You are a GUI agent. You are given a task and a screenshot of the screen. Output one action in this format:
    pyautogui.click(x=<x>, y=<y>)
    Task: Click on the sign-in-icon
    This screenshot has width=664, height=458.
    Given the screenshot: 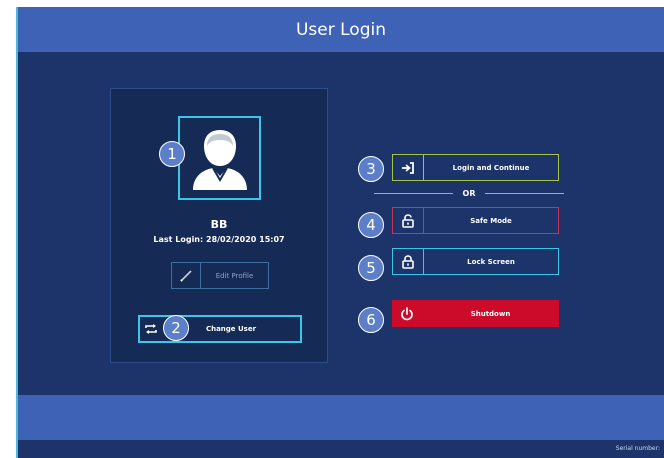 What is the action you would take?
    pyautogui.click(x=408, y=167)
    